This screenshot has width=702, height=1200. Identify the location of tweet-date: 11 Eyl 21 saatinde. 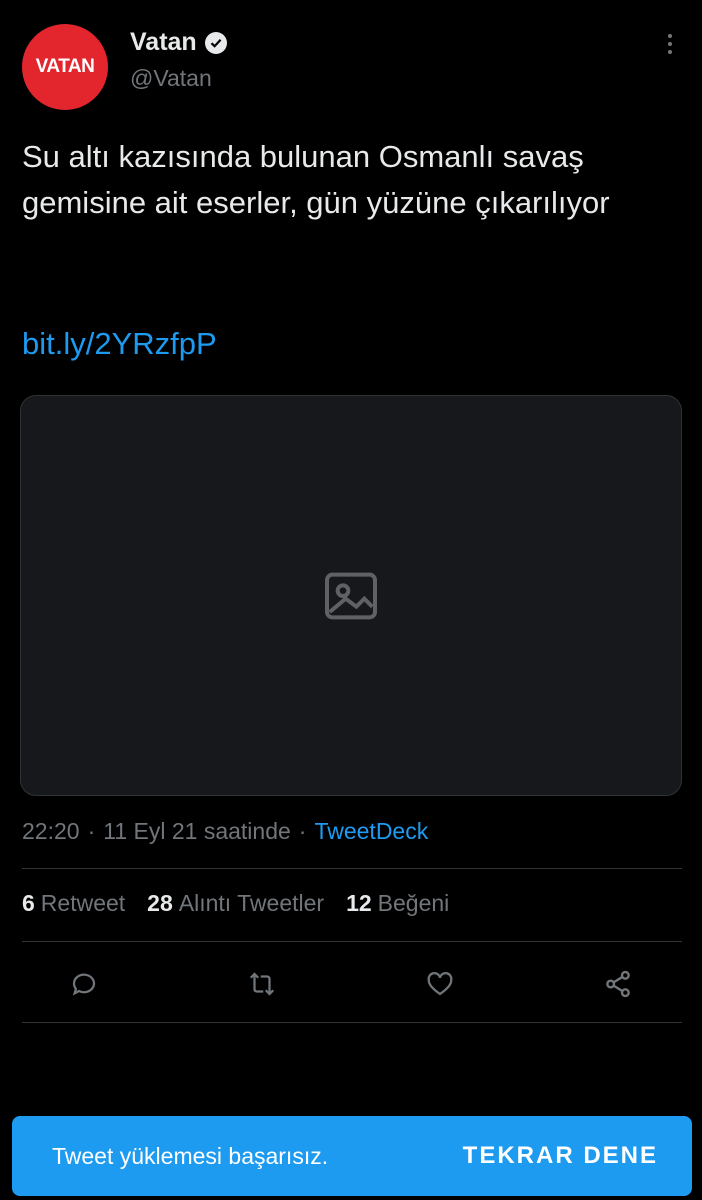
(197, 831).